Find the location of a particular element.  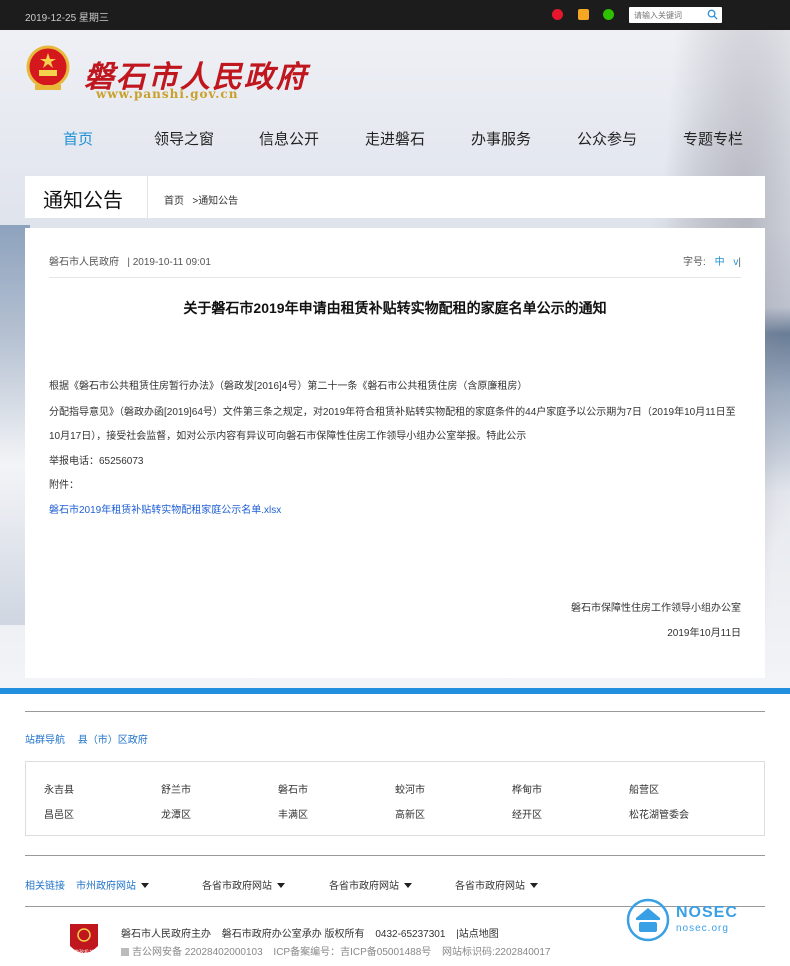

font-size-medium: 中 is located at coordinates (720, 262).